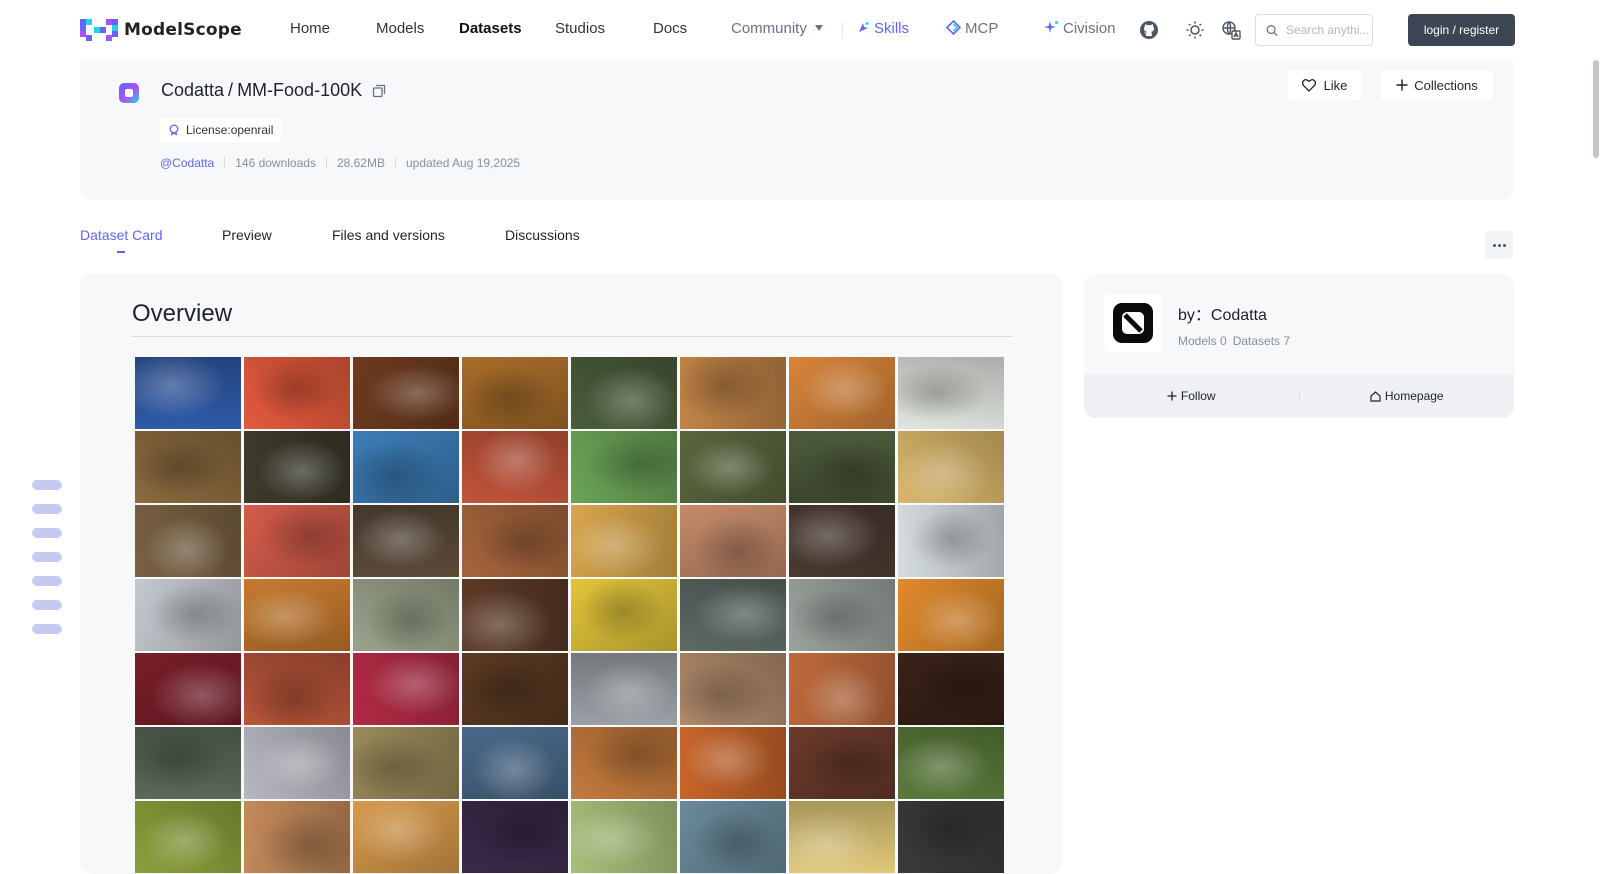  What do you see at coordinates (379, 91) in the screenshot?
I see `copy-icon` at bounding box center [379, 91].